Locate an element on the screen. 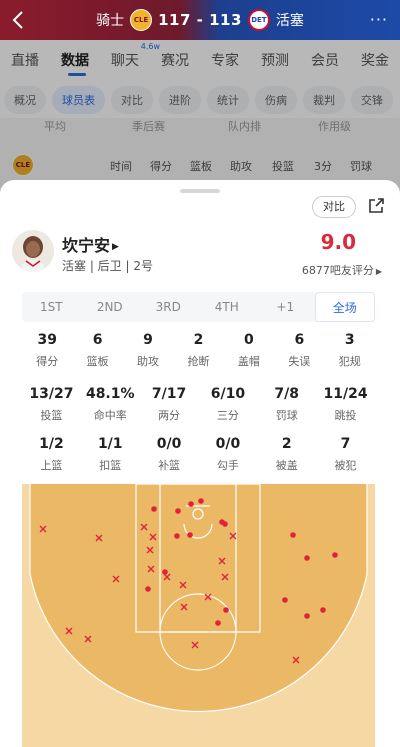  player-team-info: 活塞 | 后卫 | 2号 is located at coordinates (107, 266).